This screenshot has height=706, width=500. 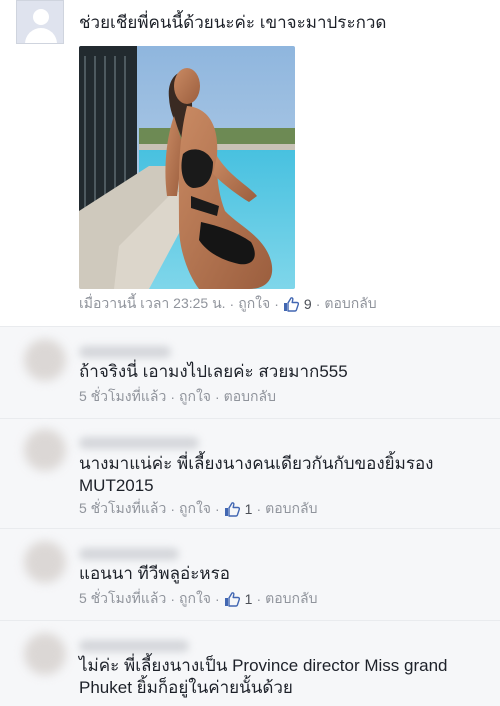 What do you see at coordinates (254, 304) in the screenshot?
I see `post-like-link: ถูกใจ` at bounding box center [254, 304].